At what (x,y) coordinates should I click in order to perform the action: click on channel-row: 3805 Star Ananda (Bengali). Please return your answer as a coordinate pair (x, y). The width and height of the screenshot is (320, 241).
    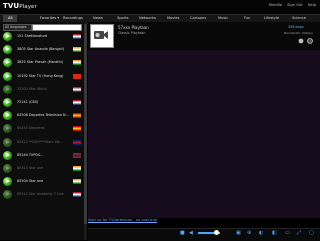
    Looking at the image, I should click on (43, 50).